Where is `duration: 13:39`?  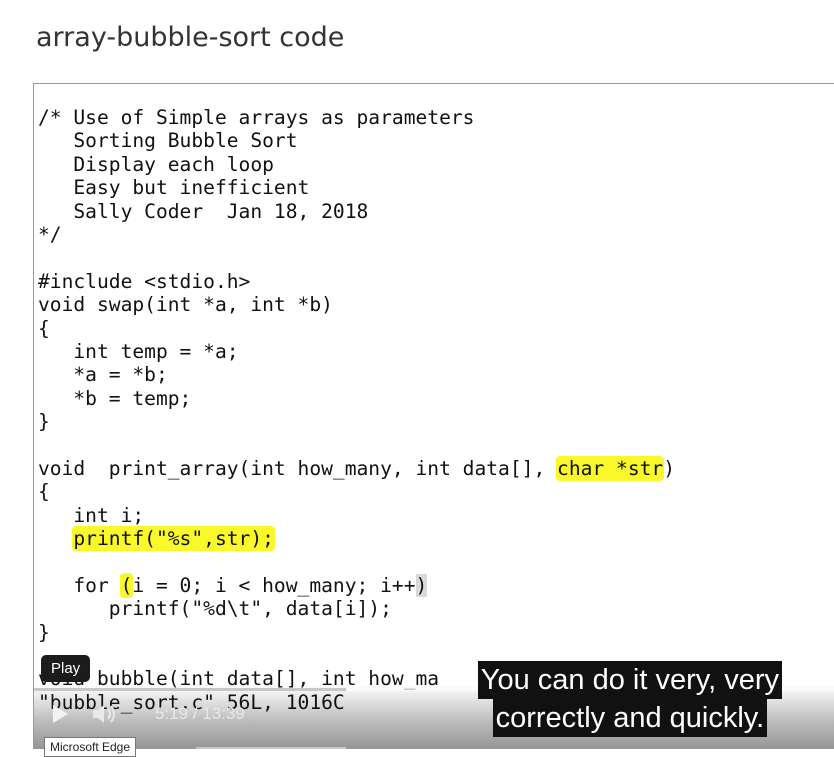 duration: 13:39 is located at coordinates (223, 713).